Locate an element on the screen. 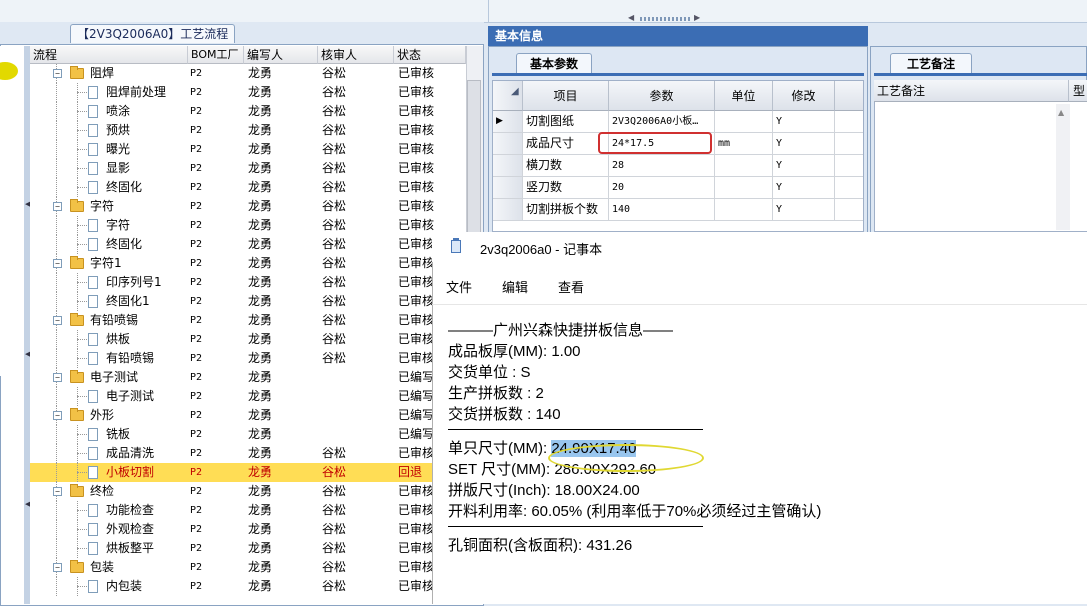 The height and width of the screenshot is (606, 1087). reviewer-cell: 谷松 is located at coordinates (334, 472).